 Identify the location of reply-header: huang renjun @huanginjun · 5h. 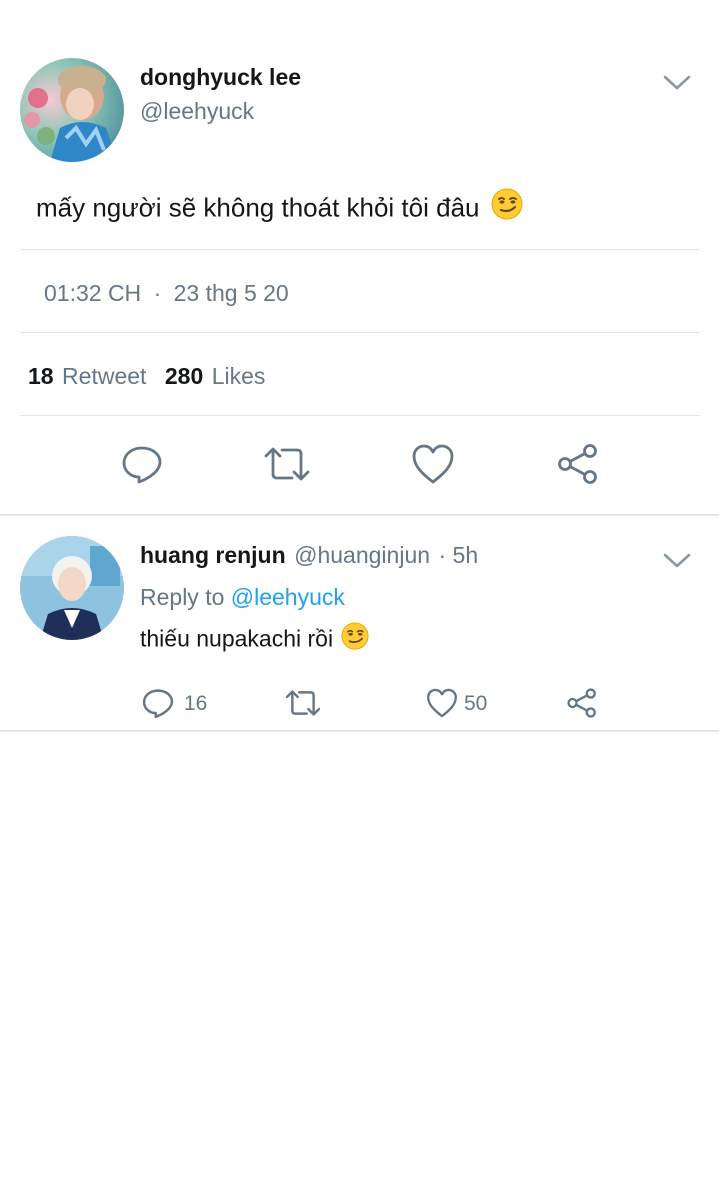
(309, 555).